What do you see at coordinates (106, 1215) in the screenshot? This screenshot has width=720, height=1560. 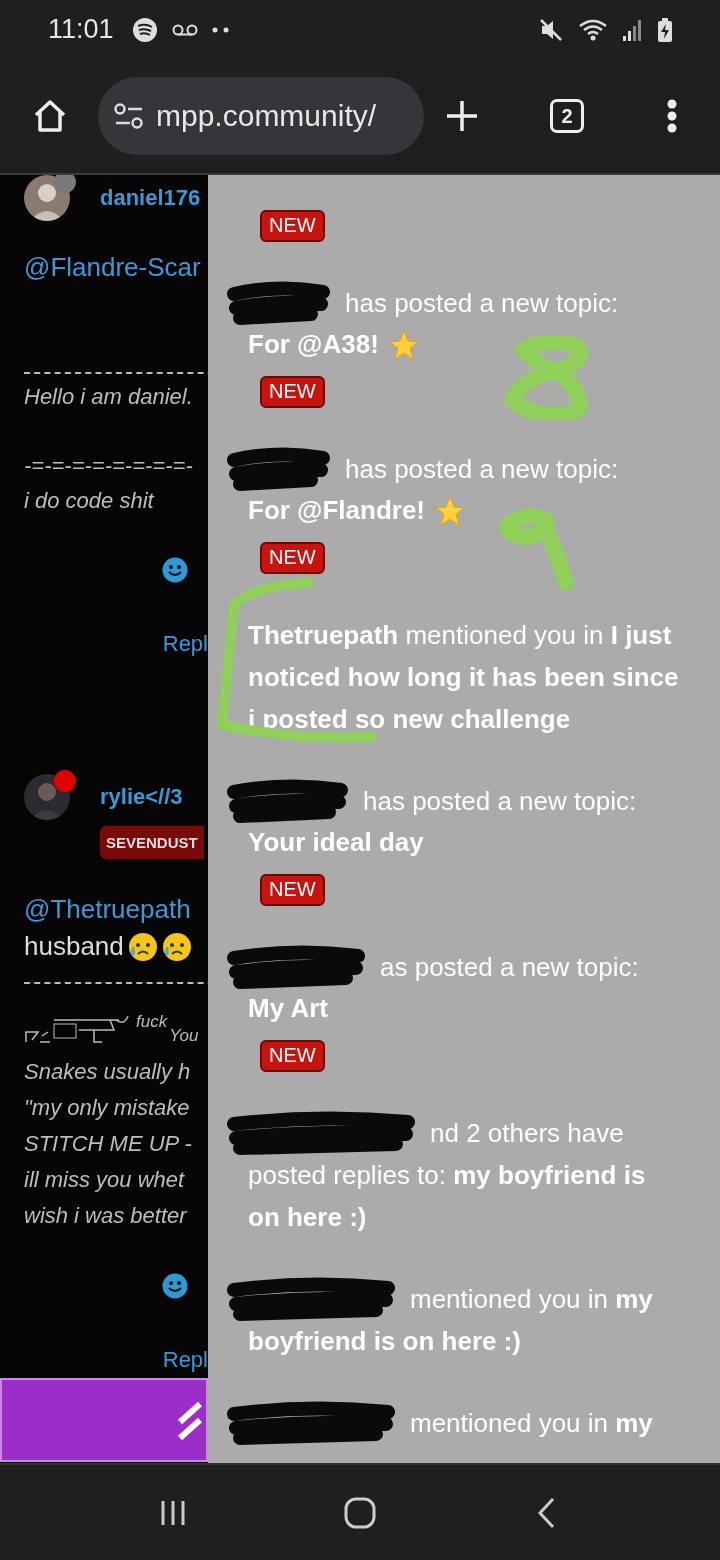 I see `signature-text: wish i was better` at bounding box center [106, 1215].